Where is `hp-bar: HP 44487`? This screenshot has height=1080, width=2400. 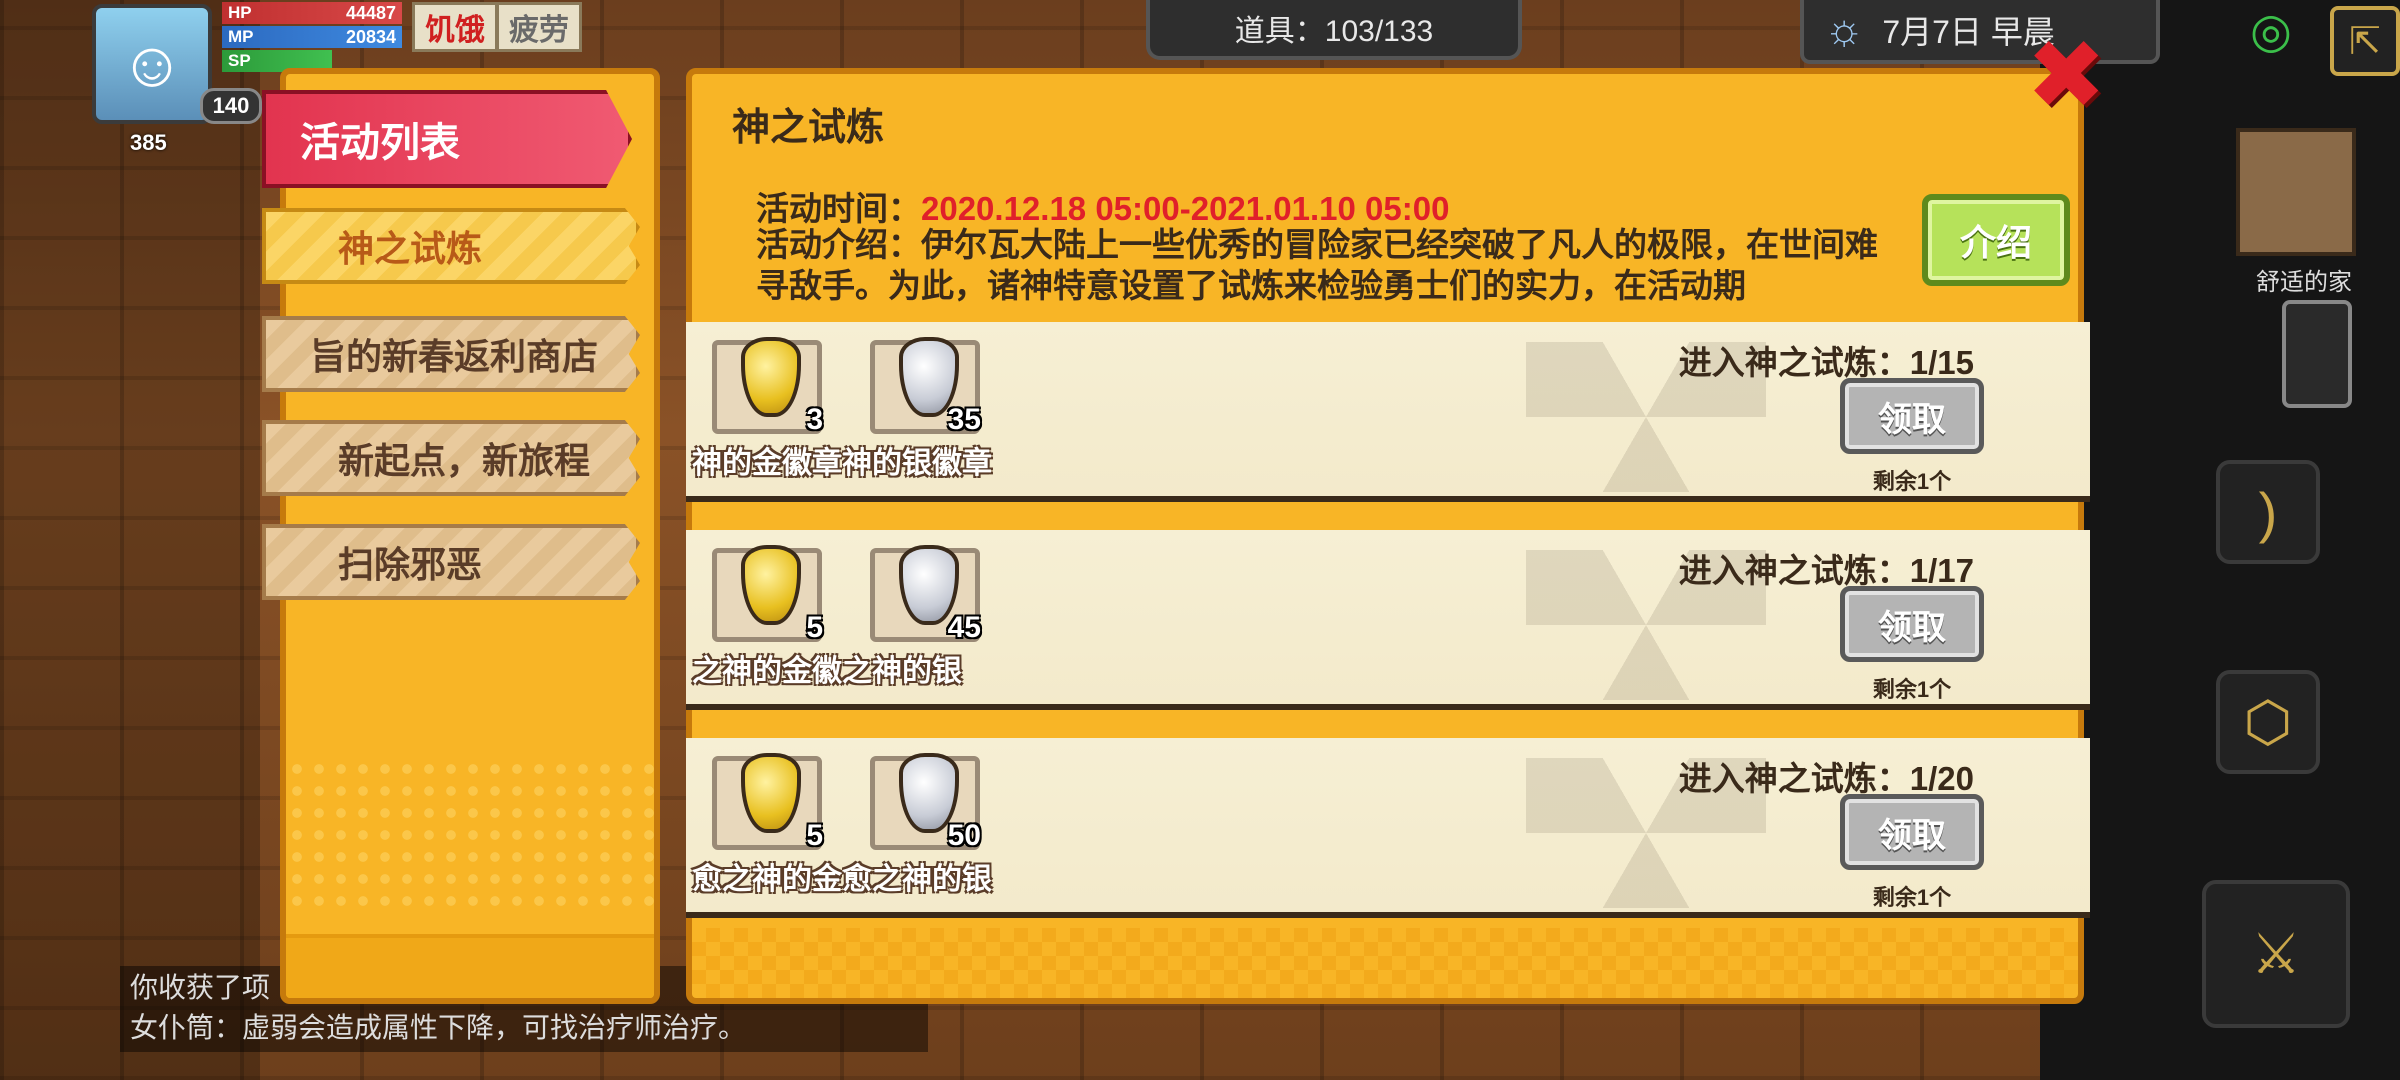 hp-bar: HP 44487 is located at coordinates (312, 13).